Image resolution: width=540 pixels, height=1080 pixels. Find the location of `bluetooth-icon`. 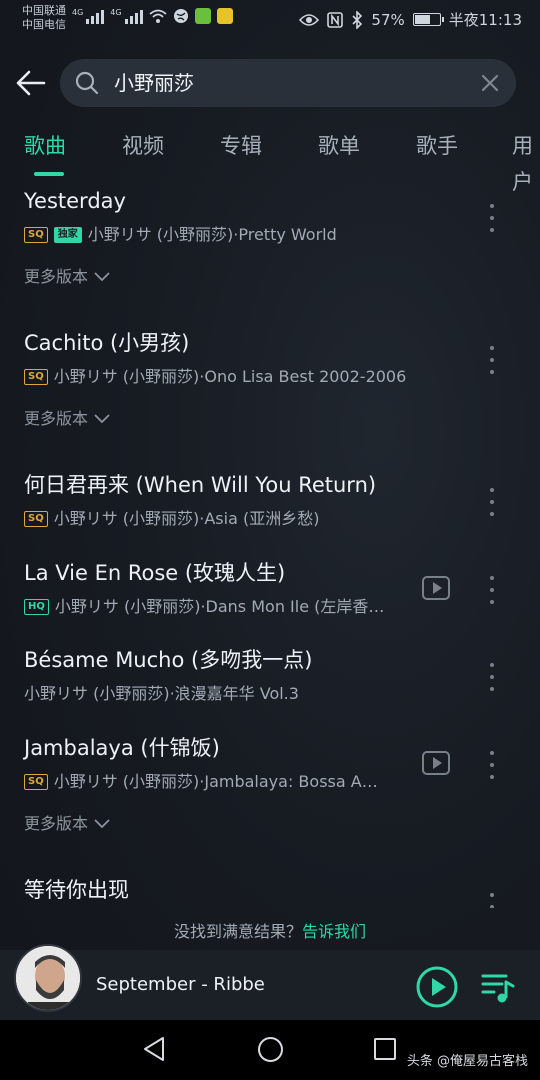

bluetooth-icon is located at coordinates (357, 19).